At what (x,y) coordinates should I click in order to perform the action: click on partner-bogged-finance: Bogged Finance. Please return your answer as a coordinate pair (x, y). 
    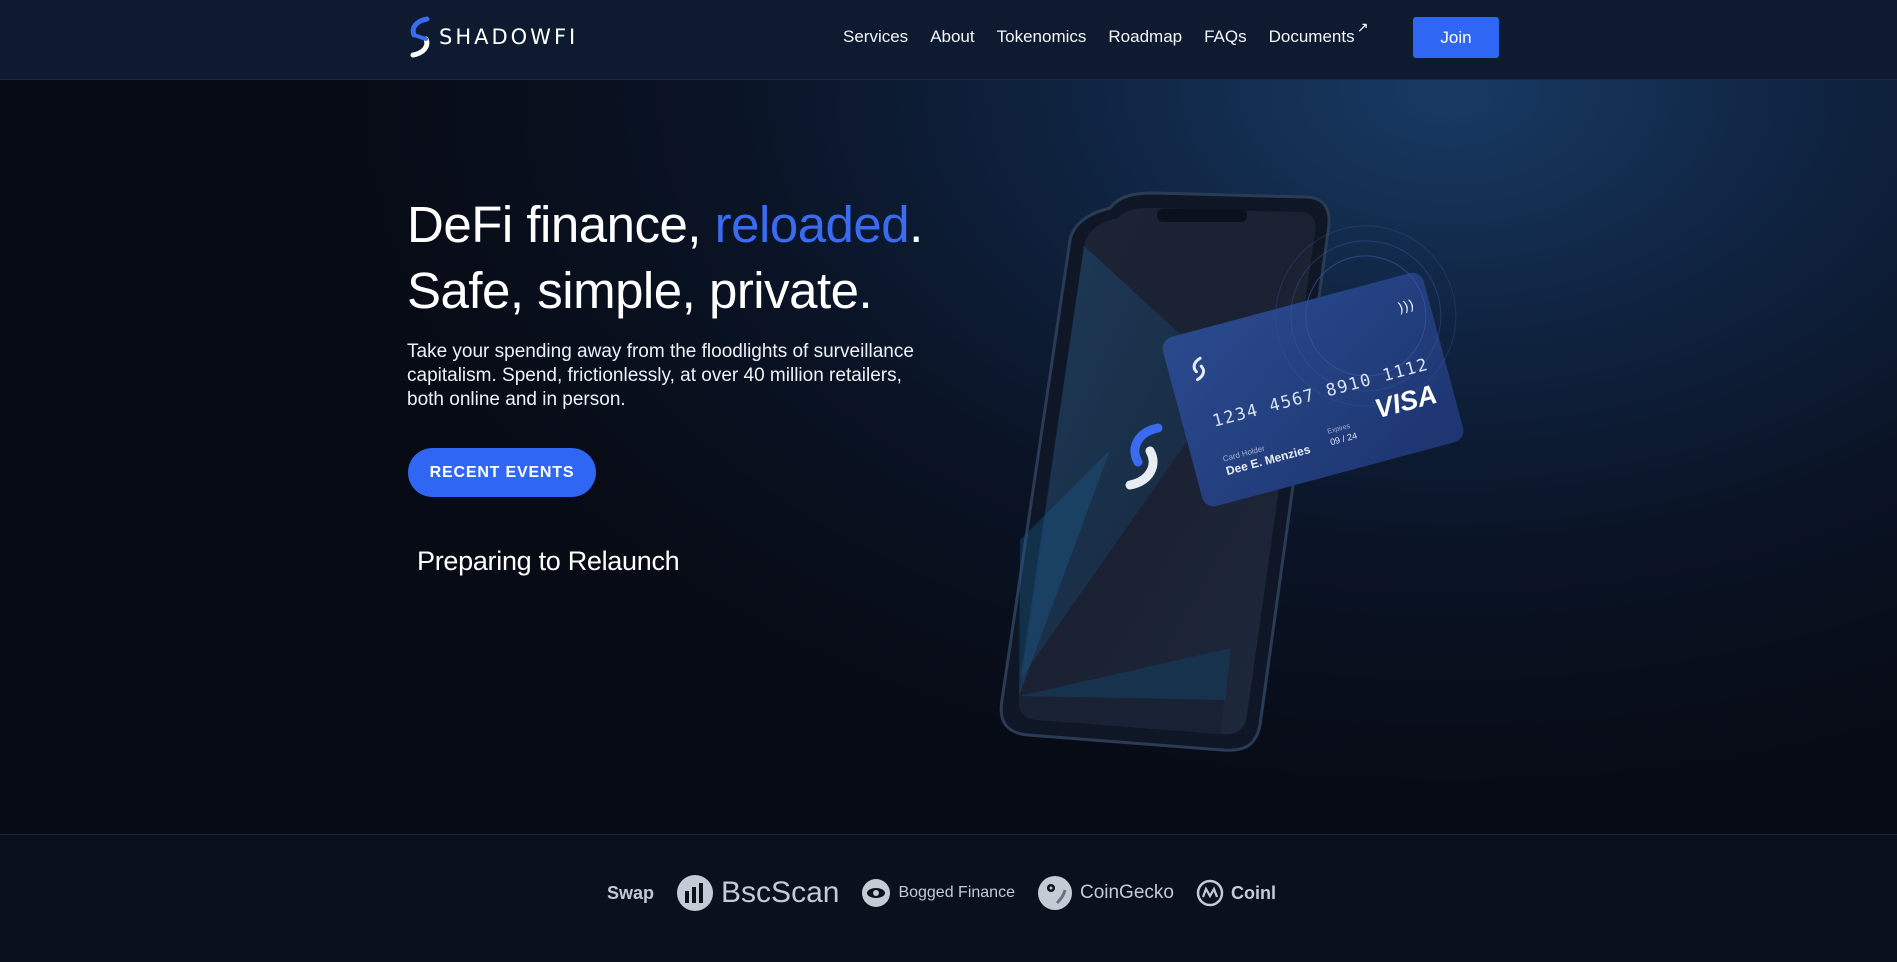
    Looking at the image, I should click on (938, 893).